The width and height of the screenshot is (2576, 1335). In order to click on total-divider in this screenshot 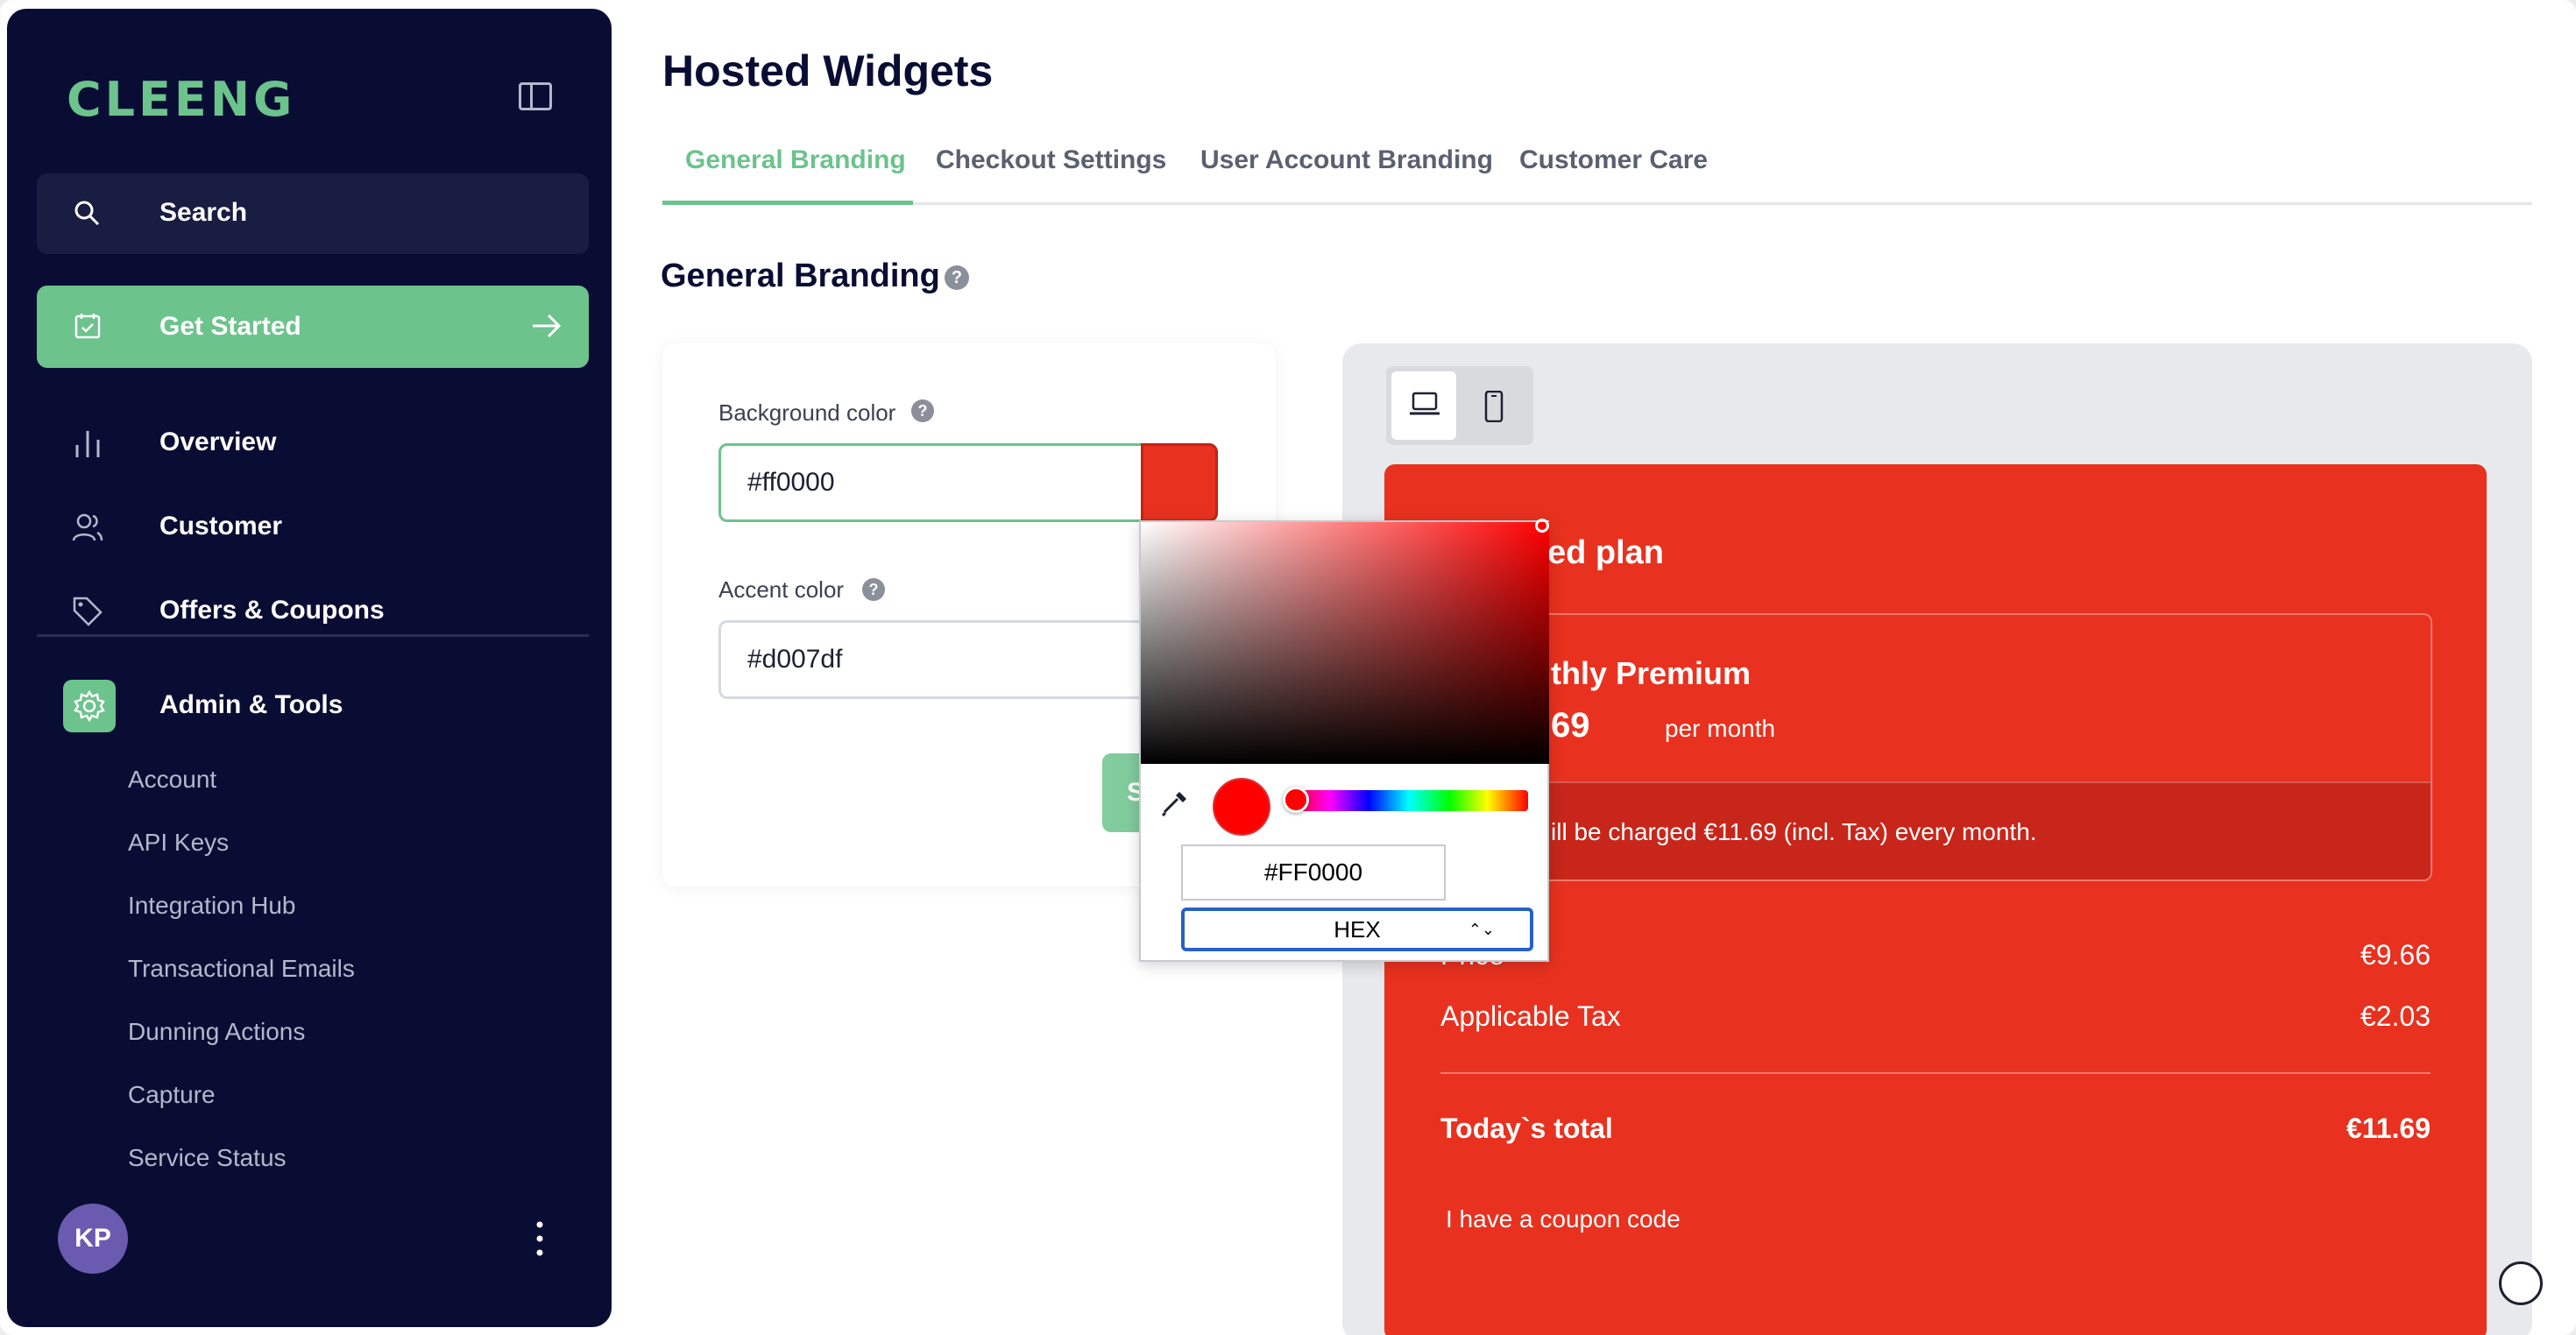, I will do `click(1935, 1073)`.